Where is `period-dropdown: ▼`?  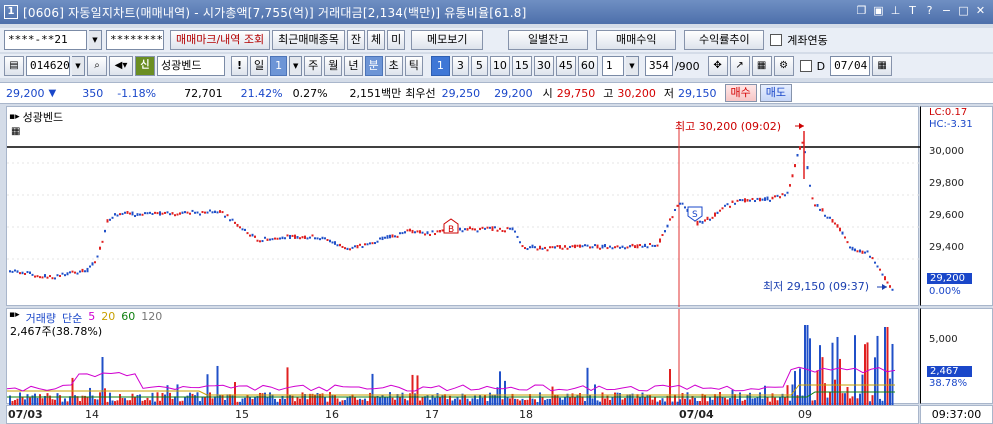
period-dropdown: ▼ is located at coordinates (296, 66).